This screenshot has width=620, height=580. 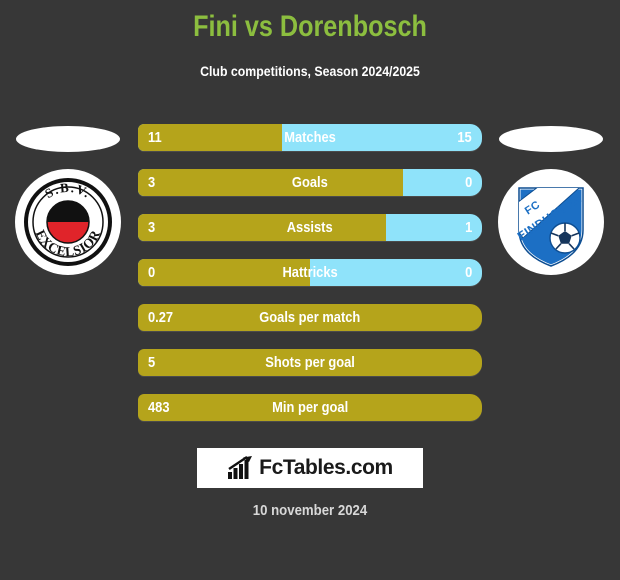 I want to click on stat-row-goals-per-match: 0.27 Goals per match, so click(x=310, y=317).